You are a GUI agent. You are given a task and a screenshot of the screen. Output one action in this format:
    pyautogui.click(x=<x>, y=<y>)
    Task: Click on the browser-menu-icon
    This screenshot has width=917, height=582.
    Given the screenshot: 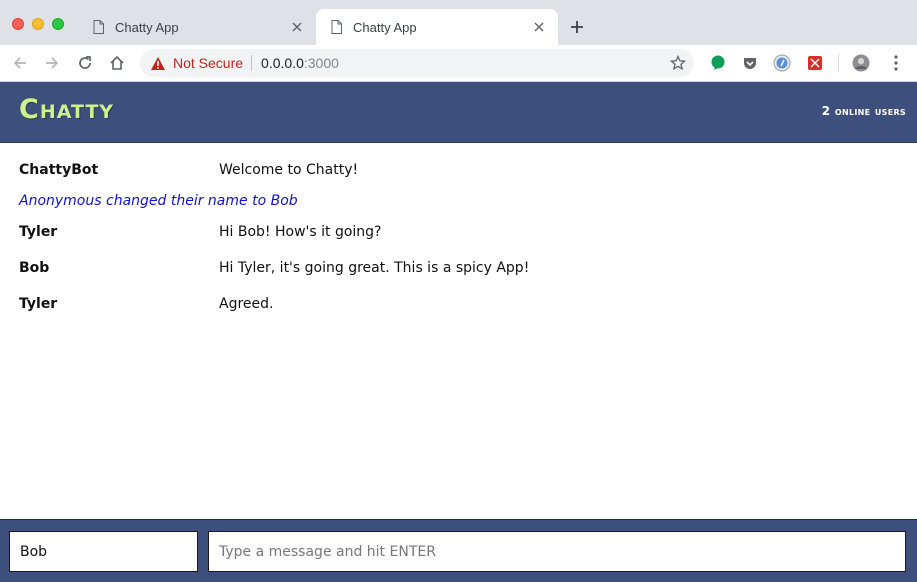 What is the action you would take?
    pyautogui.click(x=896, y=63)
    